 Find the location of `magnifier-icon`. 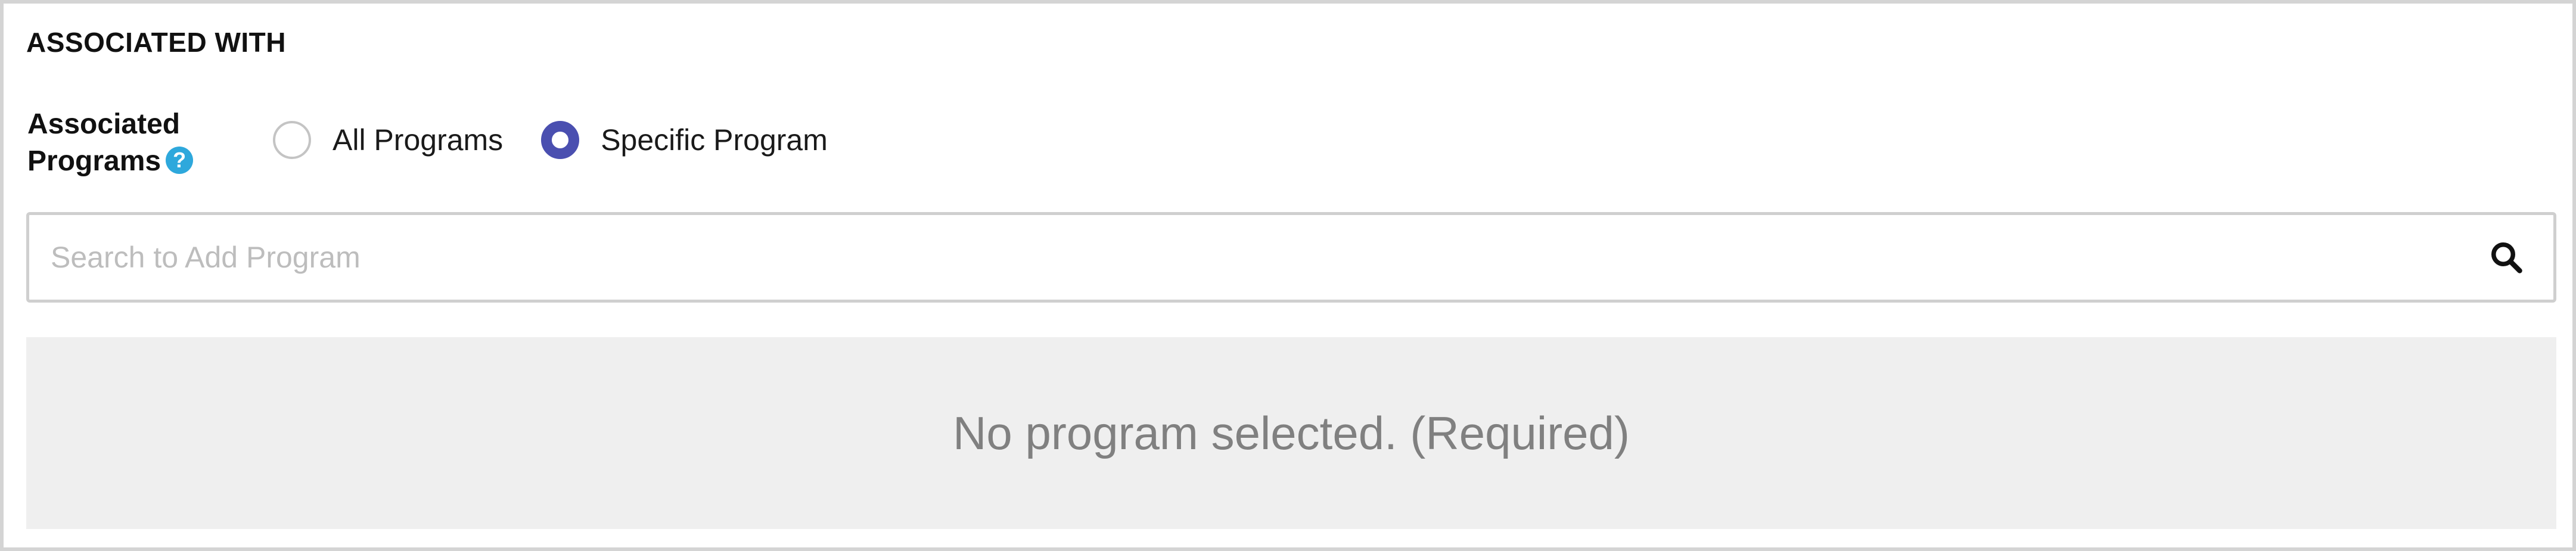

magnifier-icon is located at coordinates (2506, 257).